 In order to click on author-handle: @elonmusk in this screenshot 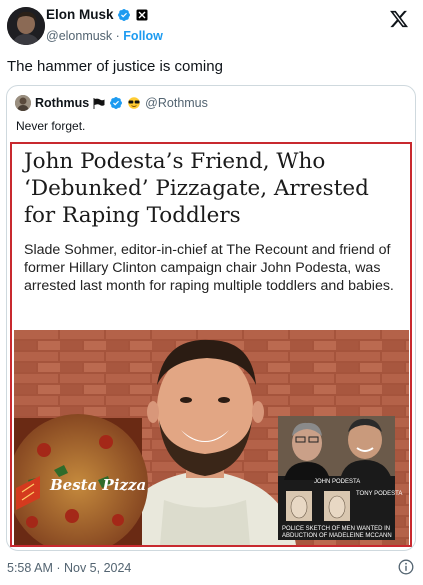, I will do `click(79, 36)`.